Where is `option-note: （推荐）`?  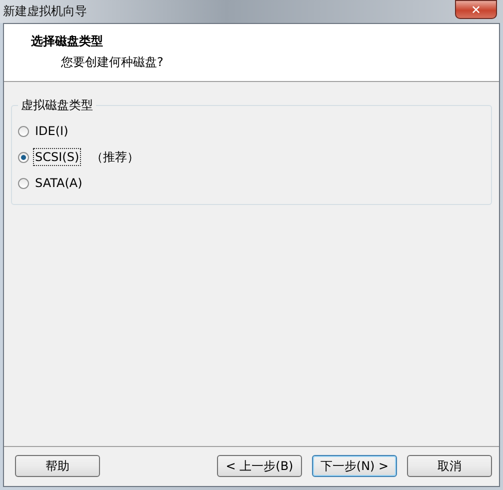 option-note: （推荐） is located at coordinates (115, 157).